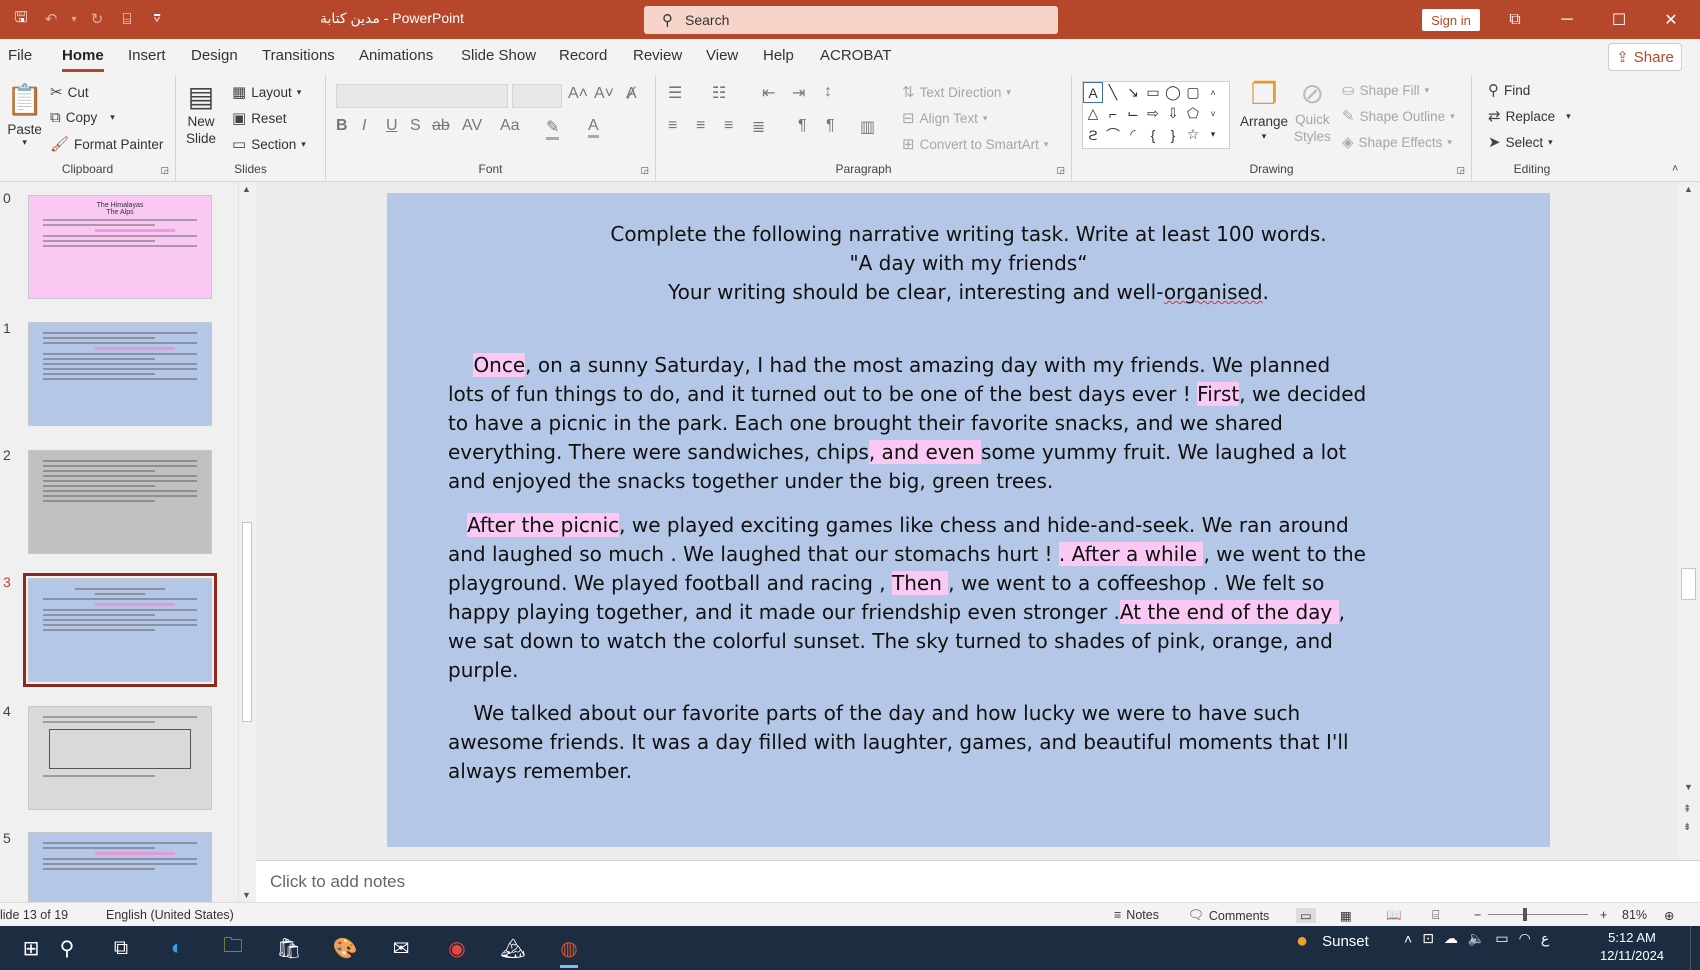 The height and width of the screenshot is (970, 1700). I want to click on powerpoint-taskbar-icon: ◍, so click(569, 950).